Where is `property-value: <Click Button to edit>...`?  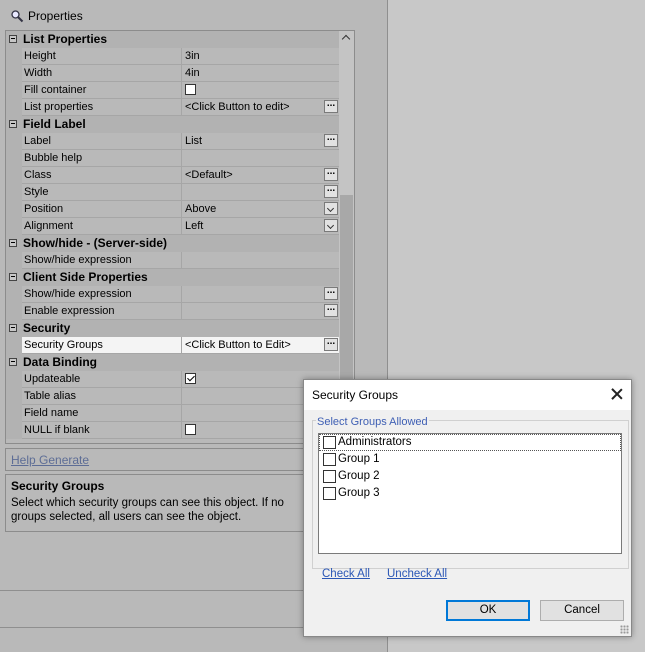
property-value: <Click Button to edit>... is located at coordinates (260, 107).